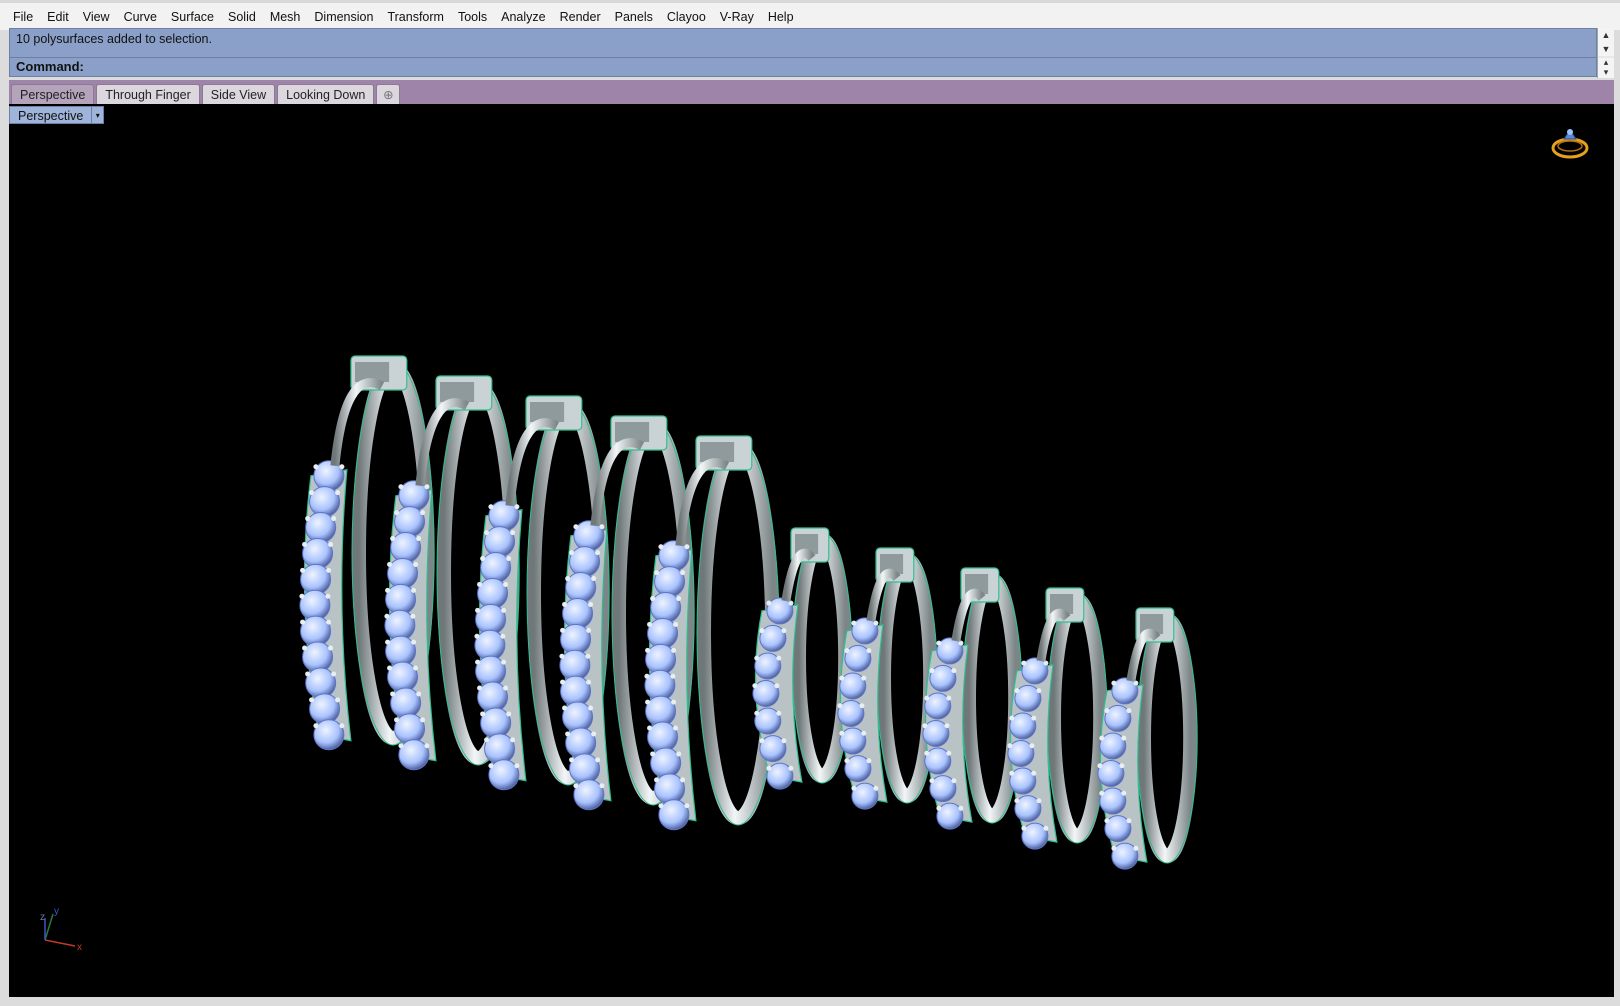 The height and width of the screenshot is (1006, 1620). Describe the element at coordinates (580, 17) in the screenshot. I see `menu-render: Render` at that location.